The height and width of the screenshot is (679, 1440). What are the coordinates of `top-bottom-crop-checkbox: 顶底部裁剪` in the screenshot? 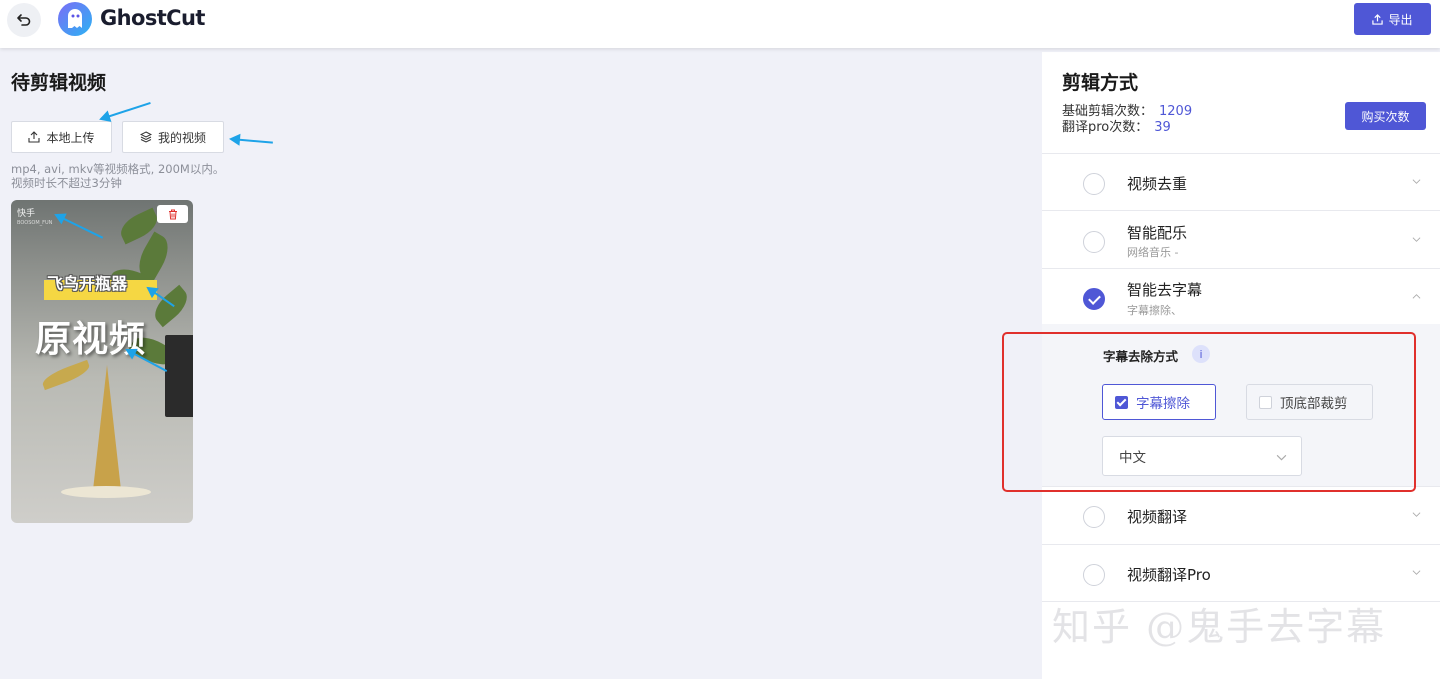 It's located at (1309, 402).